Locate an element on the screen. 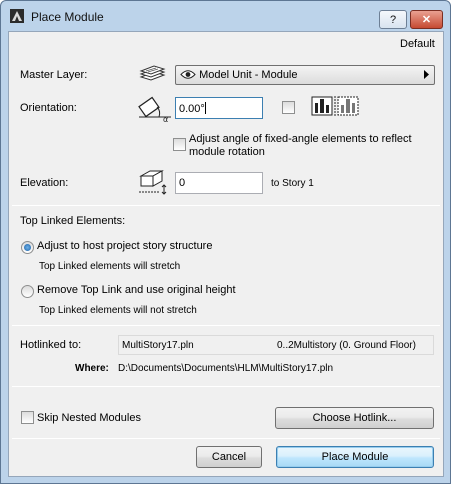 This screenshot has width=451, height=484. mirror-icon is located at coordinates (335, 107).